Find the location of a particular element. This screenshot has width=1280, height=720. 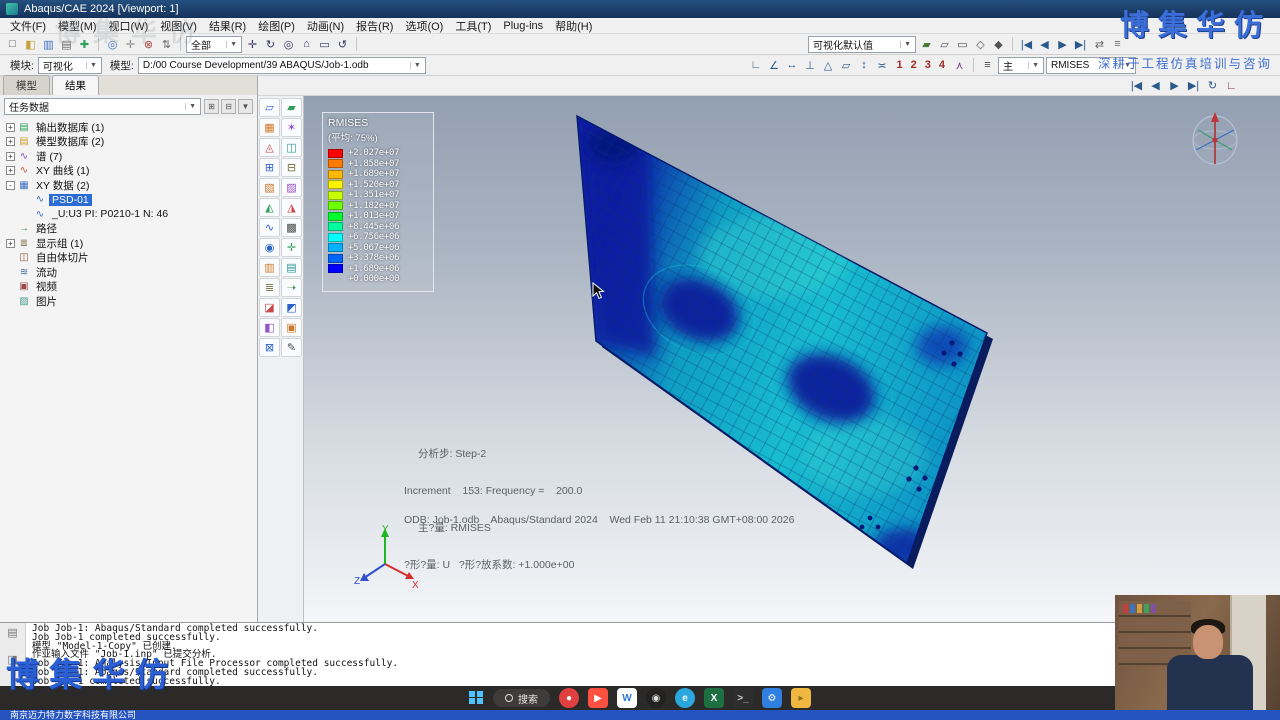

anim-prev-icon: ◀ is located at coordinates (1155, 85).